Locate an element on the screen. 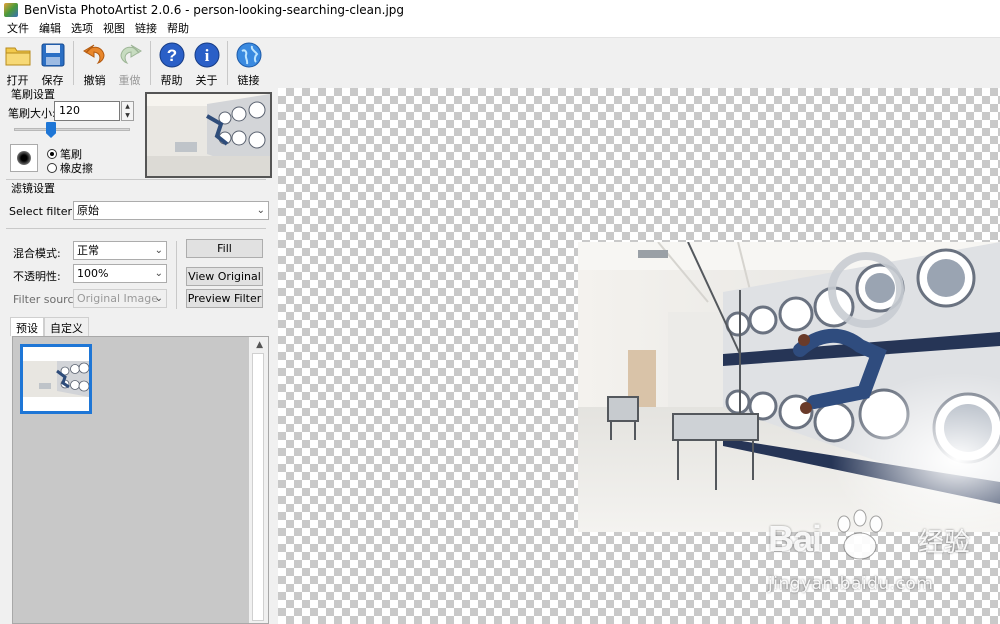  redo-label: 重做 is located at coordinates (129, 80).